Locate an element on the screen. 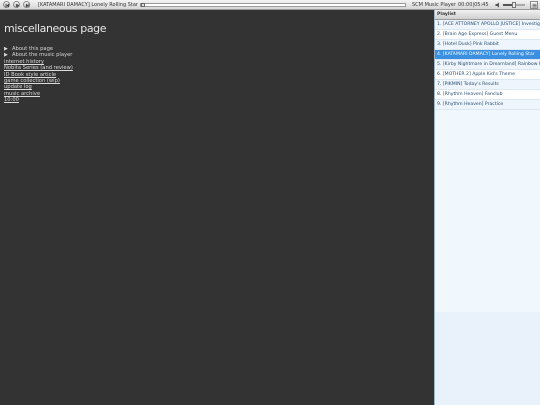 Image resolution: width=540 pixels, height=405 pixels. link-update-log: update log is located at coordinates (18, 87).